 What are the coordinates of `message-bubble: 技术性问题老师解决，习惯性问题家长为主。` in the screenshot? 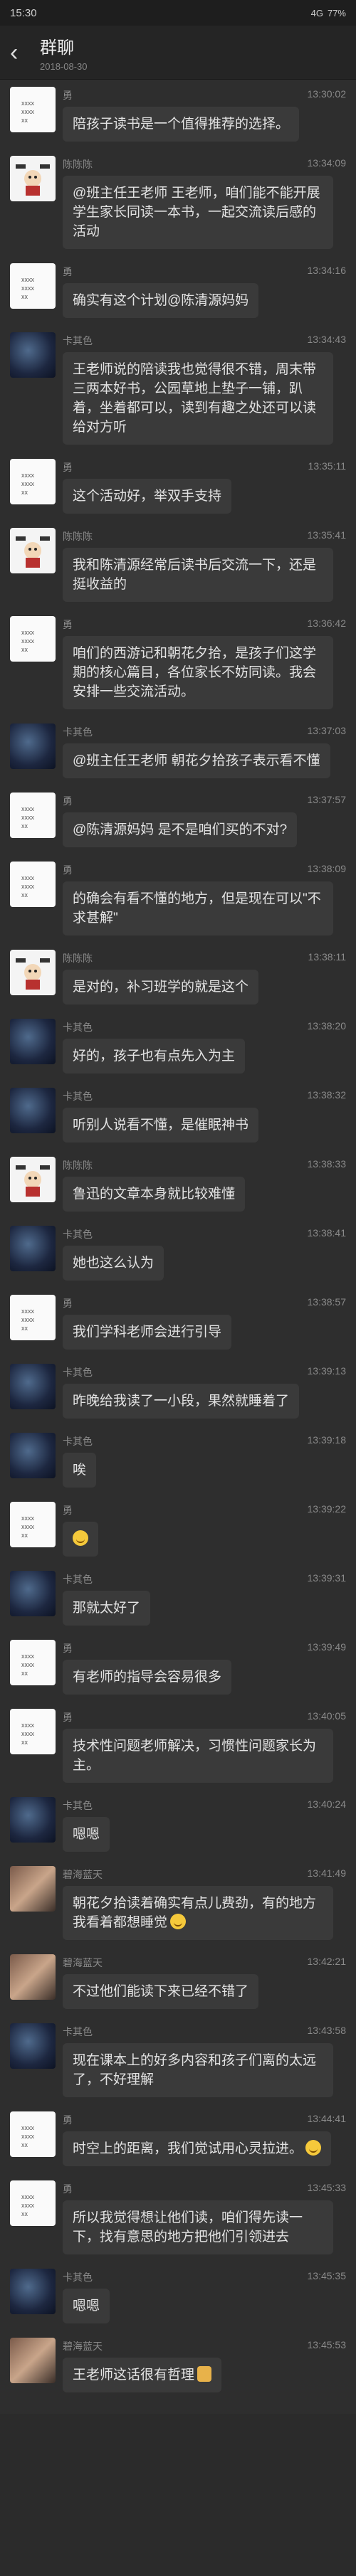 It's located at (198, 1756).